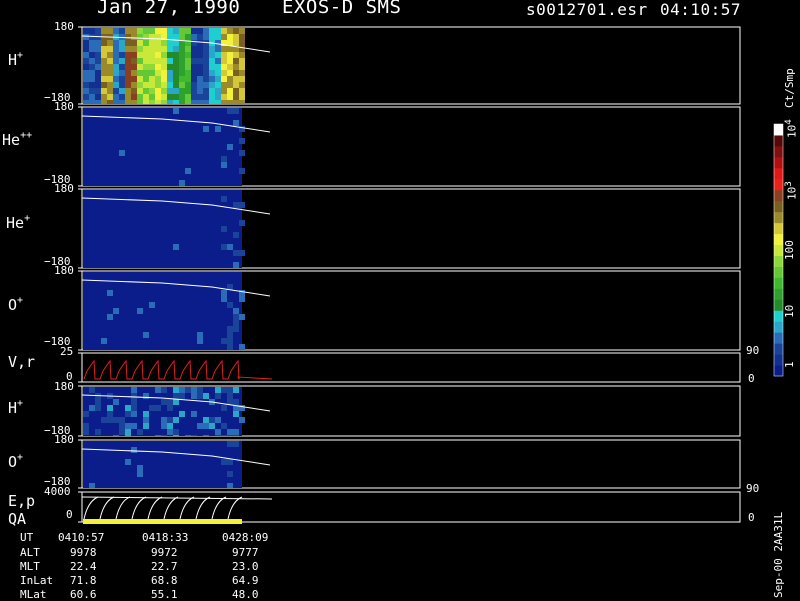 The image size is (800, 601). Describe the element at coordinates (64, 270) in the screenshot. I see `ytick-top-3: 180` at that location.